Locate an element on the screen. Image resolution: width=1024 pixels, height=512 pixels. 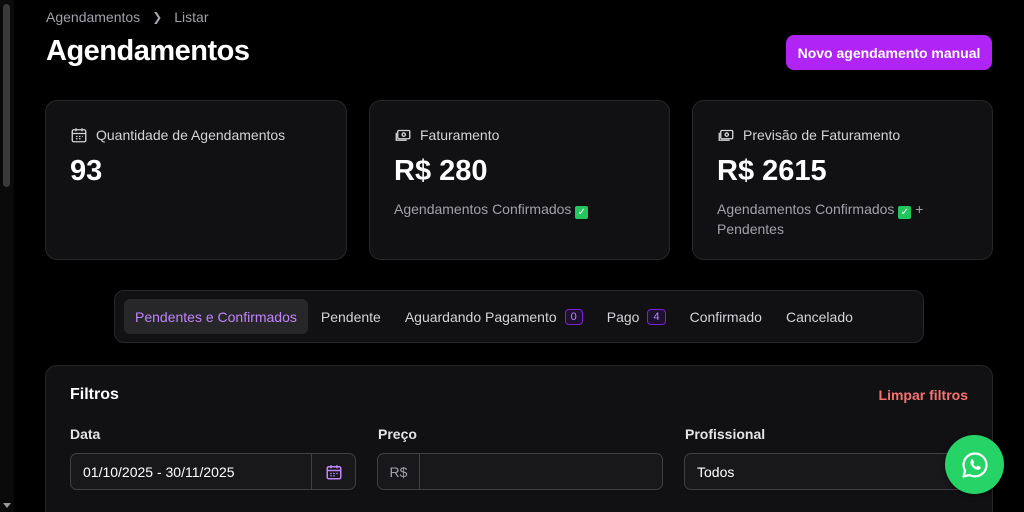
tab-pago: Pago 4 is located at coordinates (636, 316).